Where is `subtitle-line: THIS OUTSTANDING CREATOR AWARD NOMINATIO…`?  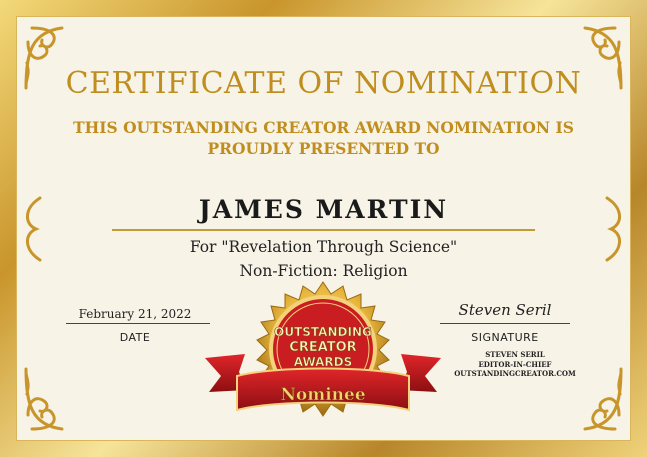 subtitle-line: THIS OUTSTANDING CREATOR AWARD NOMINATIO… is located at coordinates (323, 127).